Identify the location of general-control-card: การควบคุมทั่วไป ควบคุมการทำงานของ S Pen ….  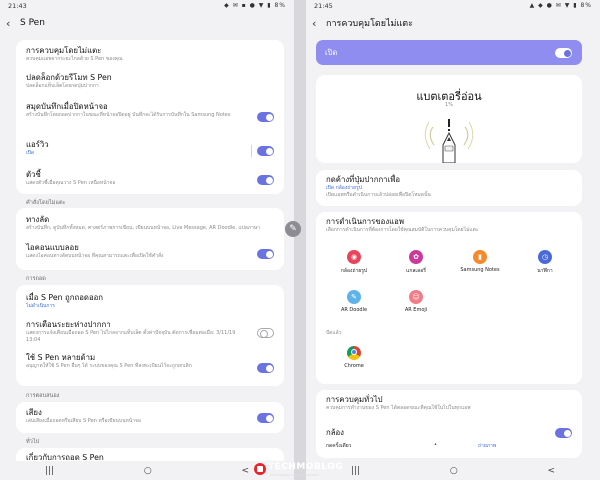
(449, 424).